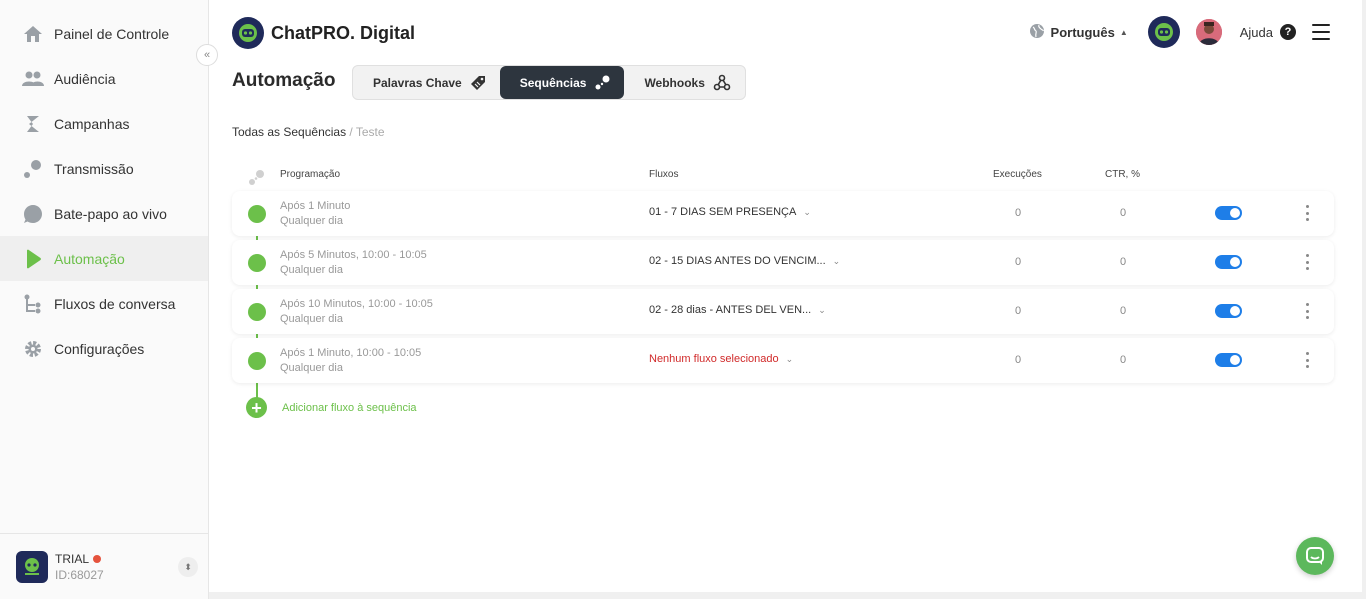 The image size is (1366, 599). What do you see at coordinates (97, 558) in the screenshot?
I see `status-dot` at bounding box center [97, 558].